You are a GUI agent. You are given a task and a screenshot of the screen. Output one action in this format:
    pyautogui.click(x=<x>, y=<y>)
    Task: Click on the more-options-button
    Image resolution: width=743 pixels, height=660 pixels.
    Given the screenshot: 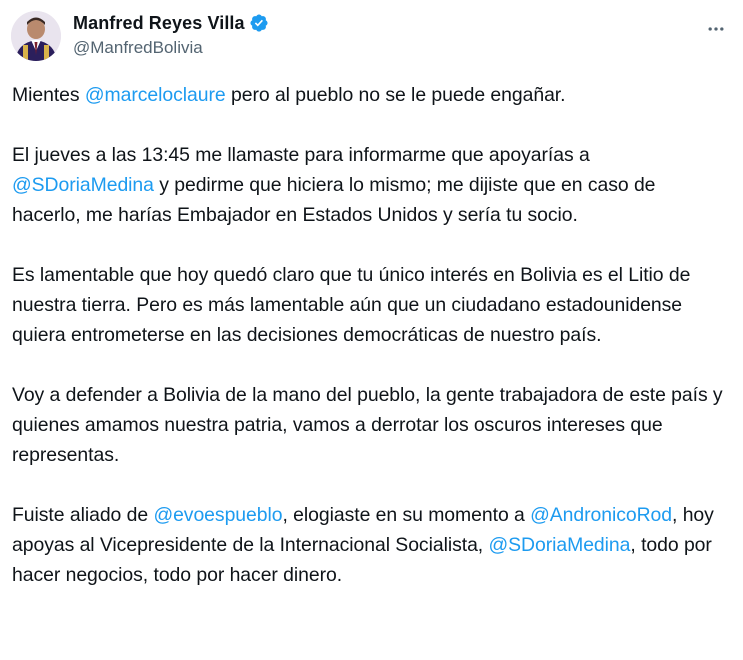 What is the action you would take?
    pyautogui.click(x=716, y=29)
    